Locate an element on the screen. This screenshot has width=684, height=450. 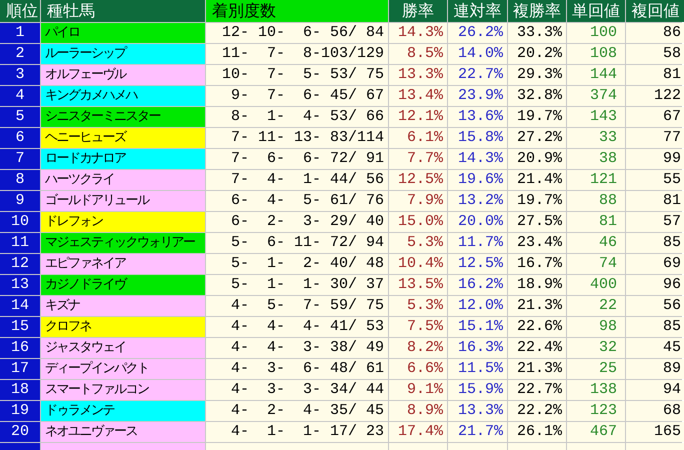
table-cell: 6.6% is located at coordinates (418, 369).